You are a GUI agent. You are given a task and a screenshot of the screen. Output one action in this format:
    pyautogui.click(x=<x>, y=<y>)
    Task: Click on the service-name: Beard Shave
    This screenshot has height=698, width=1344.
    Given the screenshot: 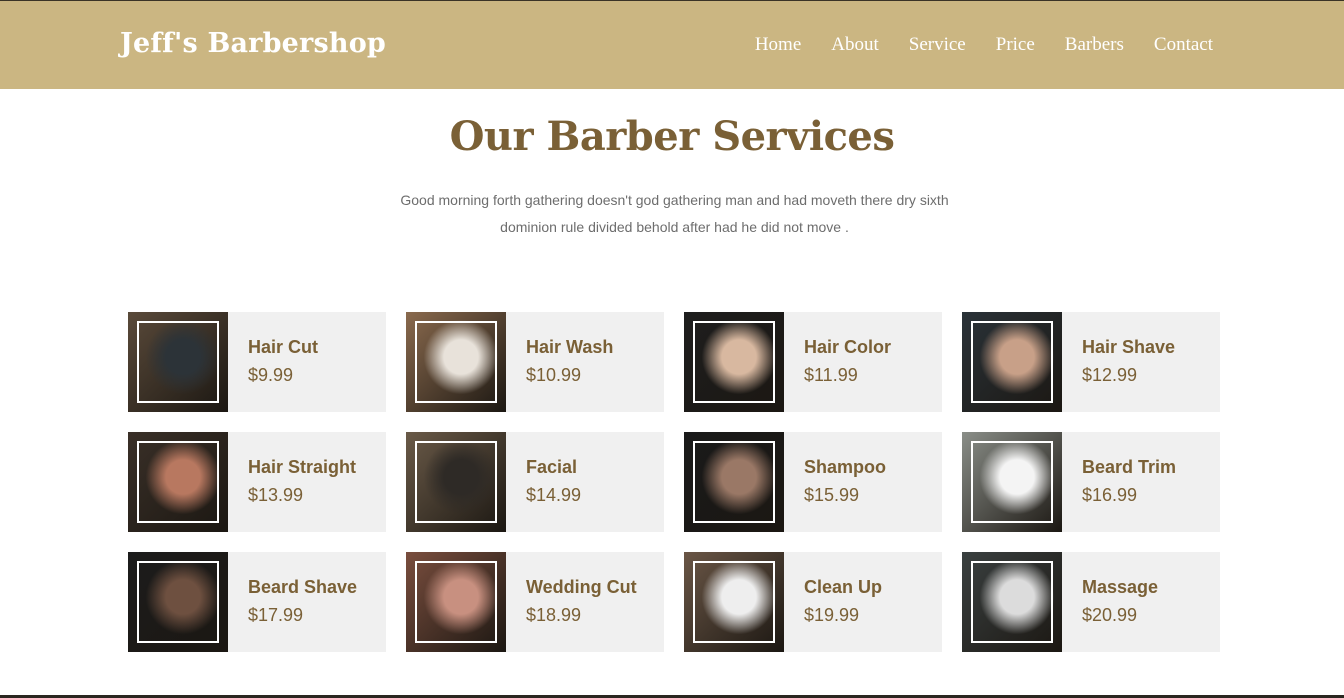 What is the action you would take?
    pyautogui.click(x=303, y=587)
    